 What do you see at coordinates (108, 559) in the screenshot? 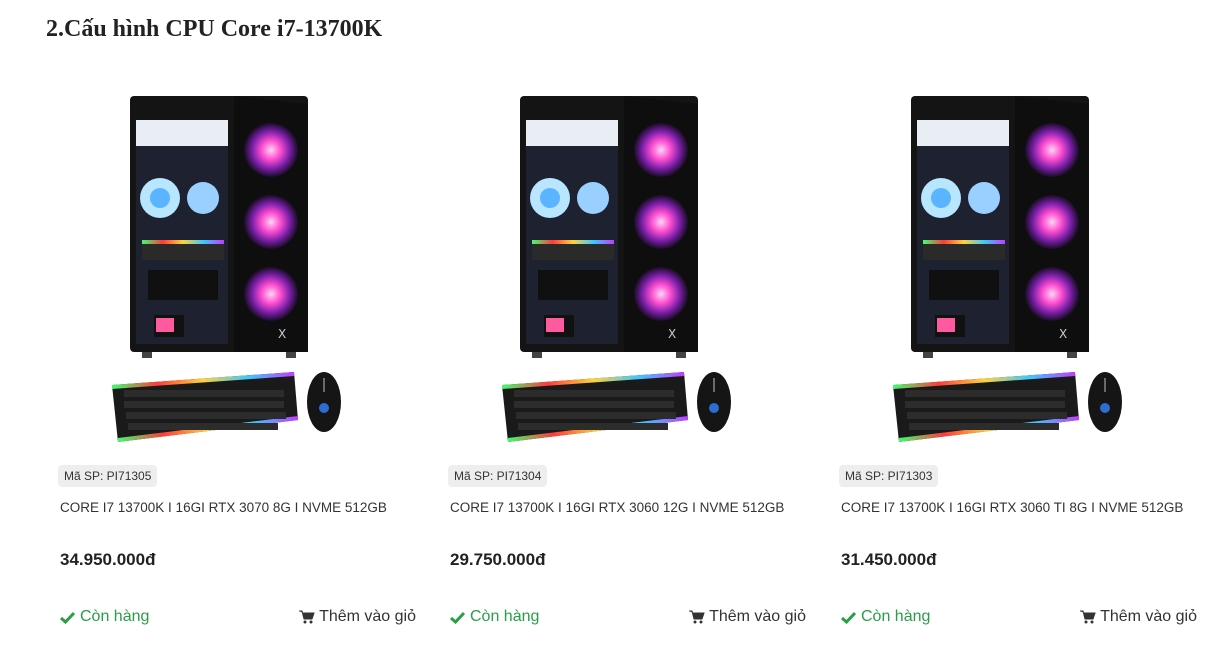
I see `product-price: 34.950.000đ` at bounding box center [108, 559].